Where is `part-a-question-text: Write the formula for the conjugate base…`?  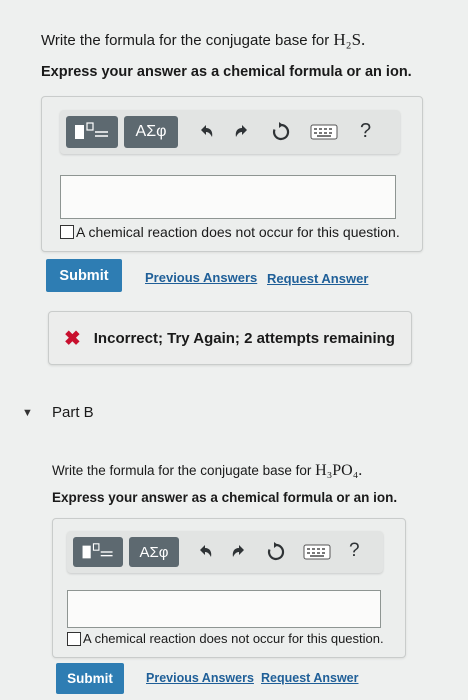
part-a-question-text: Write the formula for the conjugate base… is located at coordinates (187, 40).